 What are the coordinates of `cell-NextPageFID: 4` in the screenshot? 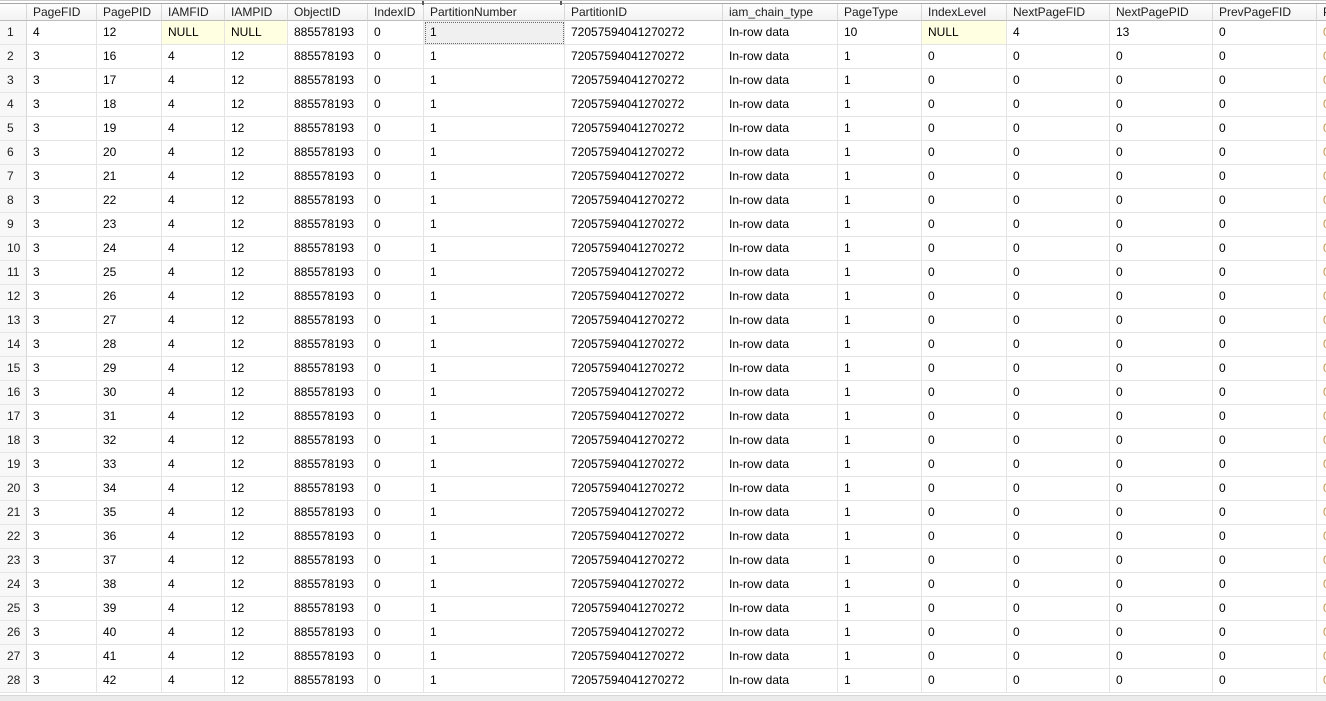 It's located at (1058, 33).